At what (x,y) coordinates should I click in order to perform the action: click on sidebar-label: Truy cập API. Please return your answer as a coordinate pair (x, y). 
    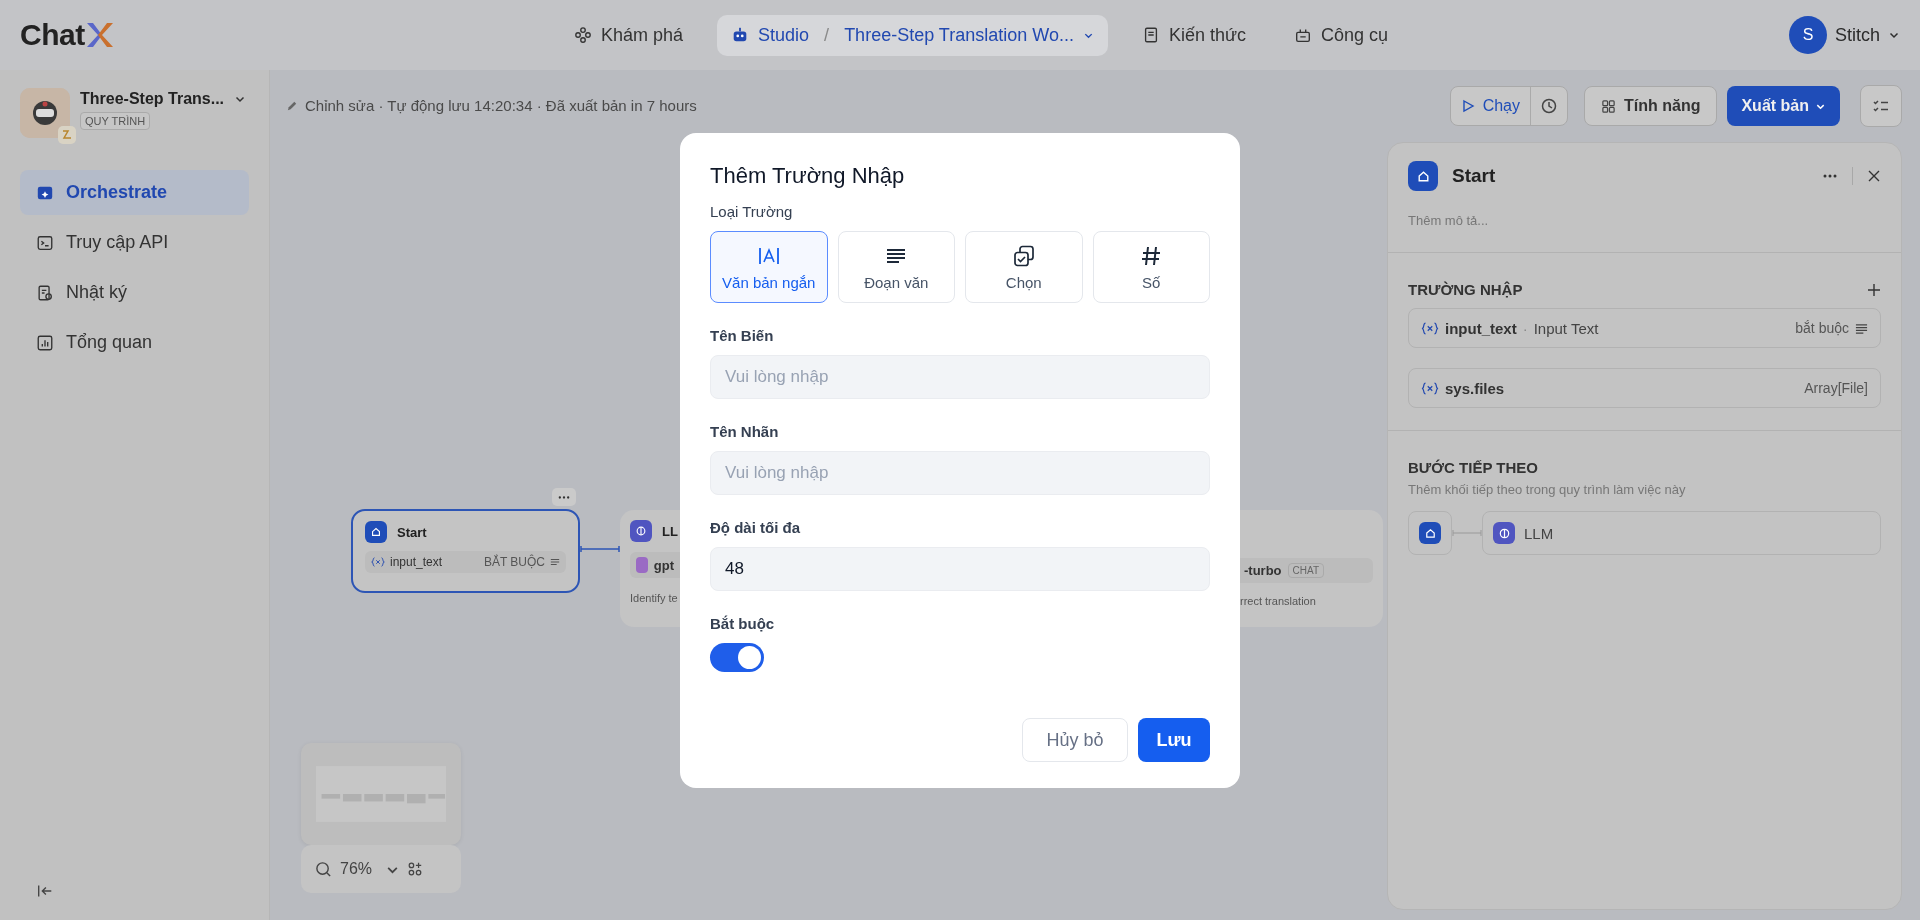
    Looking at the image, I should click on (117, 242).